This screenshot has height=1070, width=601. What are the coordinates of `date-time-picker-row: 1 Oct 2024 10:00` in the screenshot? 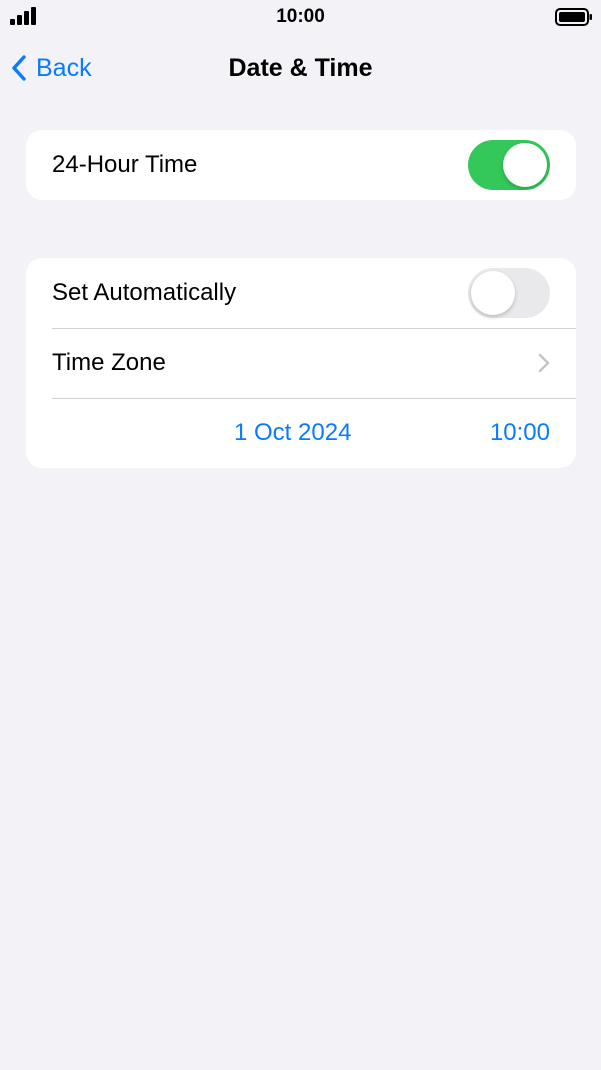 It's located at (301, 433).